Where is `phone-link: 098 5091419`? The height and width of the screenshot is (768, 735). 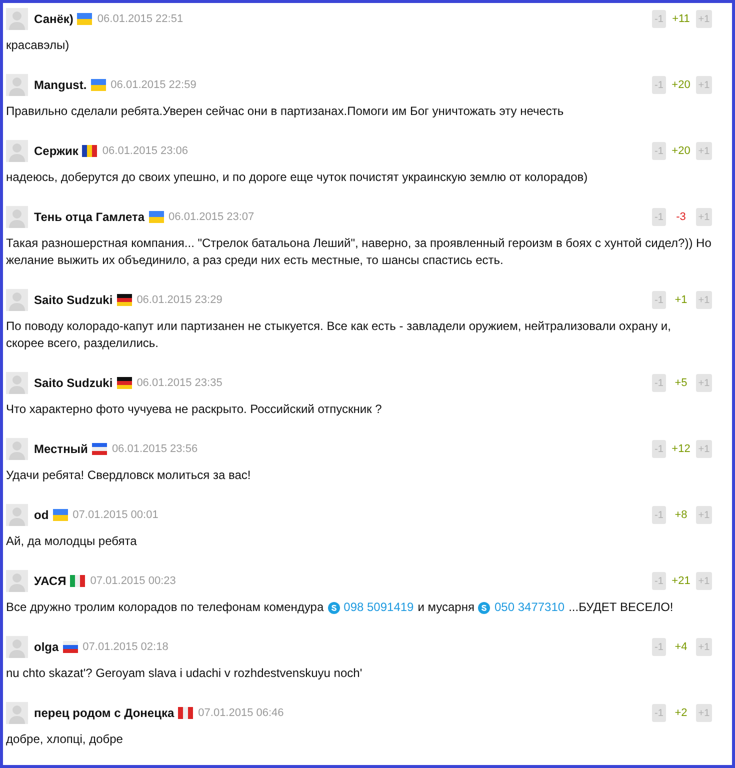
phone-link: 098 5091419 is located at coordinates (379, 607).